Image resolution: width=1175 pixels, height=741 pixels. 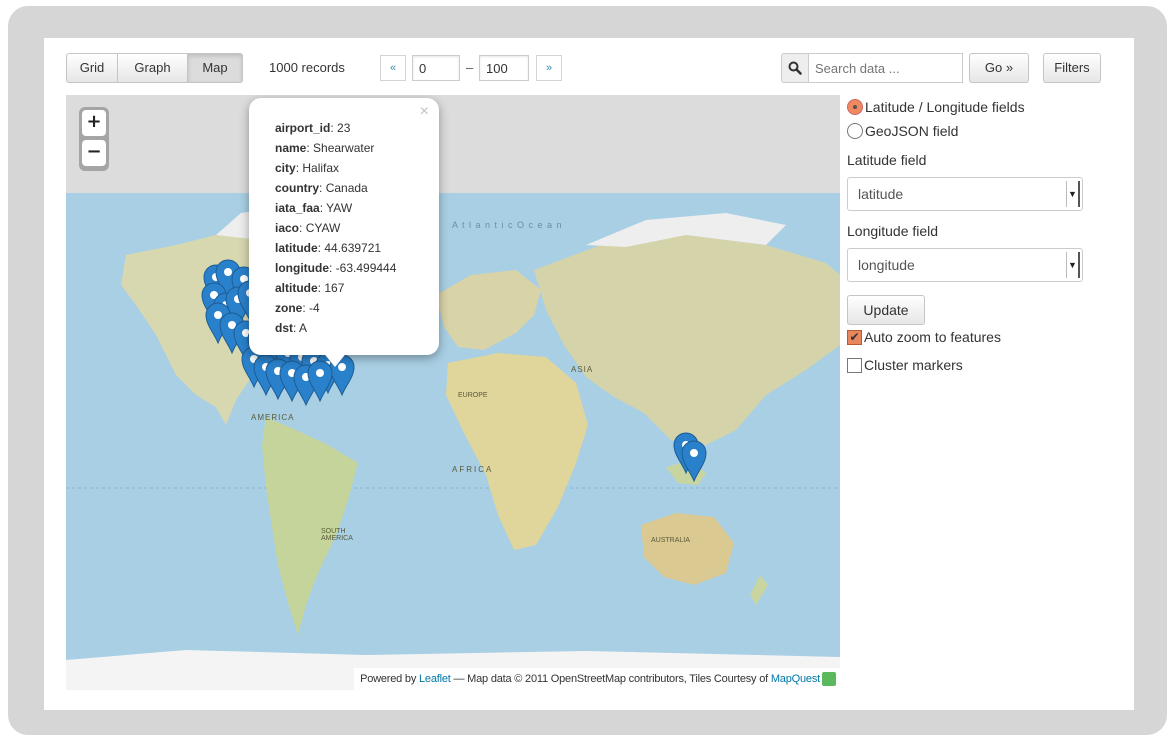 What do you see at coordinates (855, 107) in the screenshot?
I see `radio-selected-icon` at bounding box center [855, 107].